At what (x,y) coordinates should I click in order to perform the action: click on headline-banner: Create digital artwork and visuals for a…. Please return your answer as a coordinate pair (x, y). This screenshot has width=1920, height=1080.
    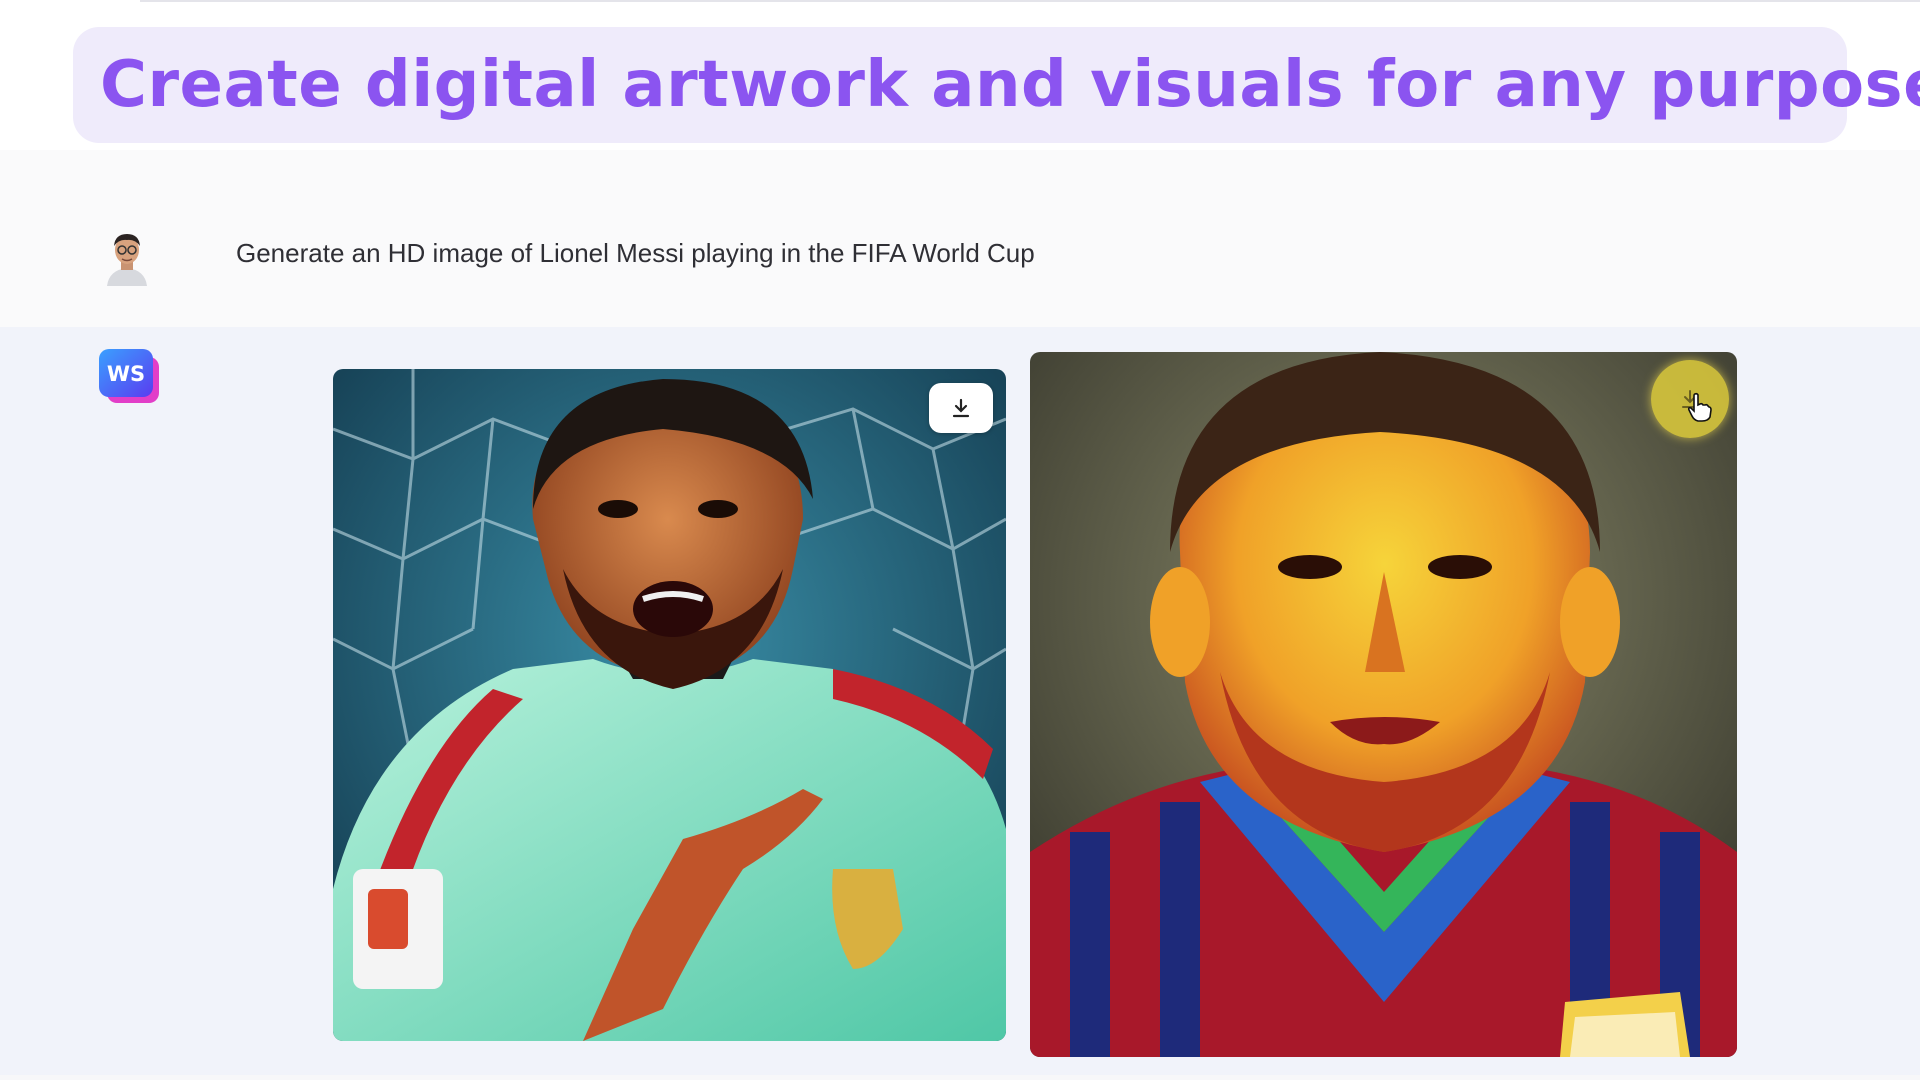
    Looking at the image, I should click on (996, 85).